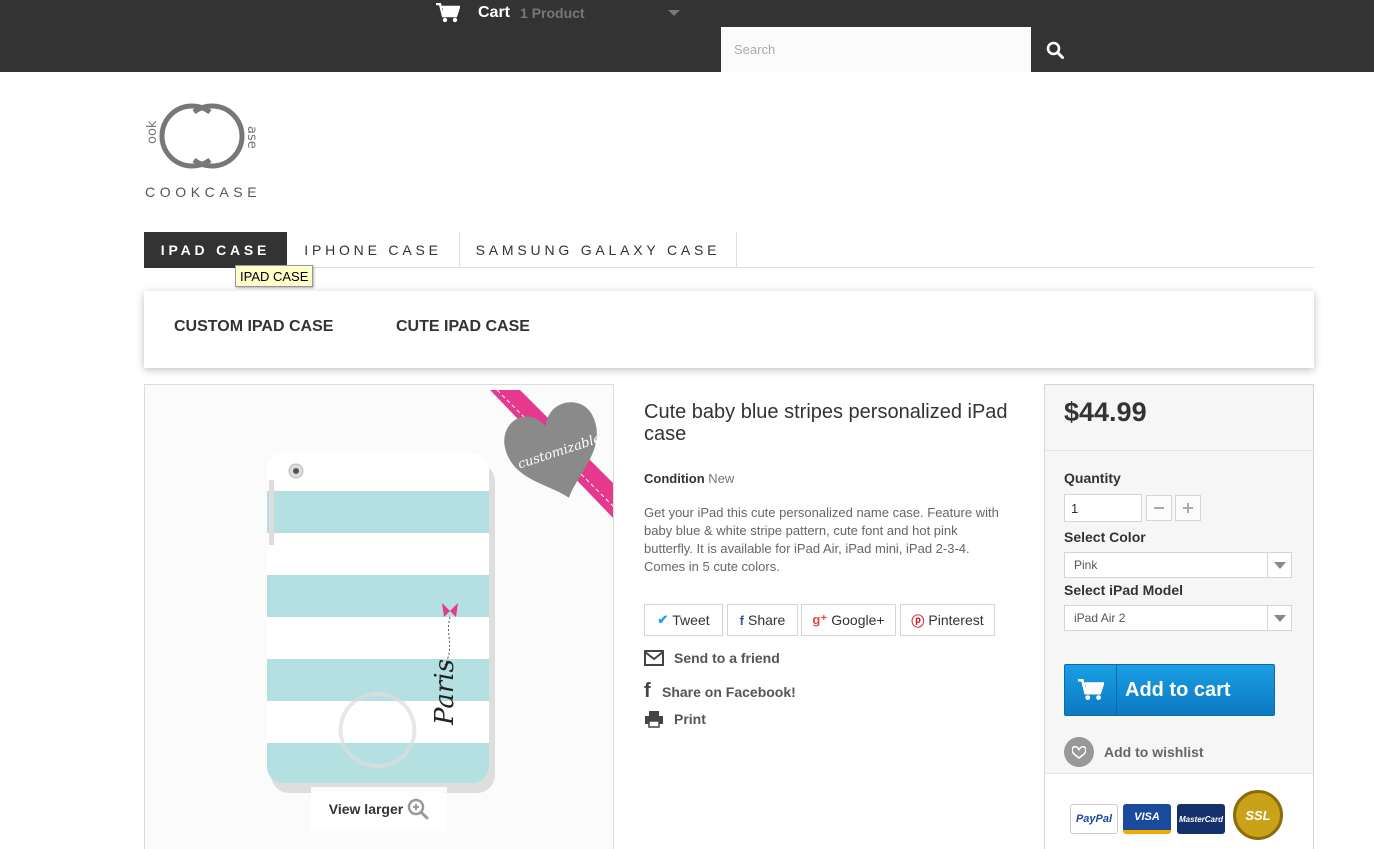  I want to click on submenu-cute-ipad-case: CUTE IPAD CASE, so click(463, 327).